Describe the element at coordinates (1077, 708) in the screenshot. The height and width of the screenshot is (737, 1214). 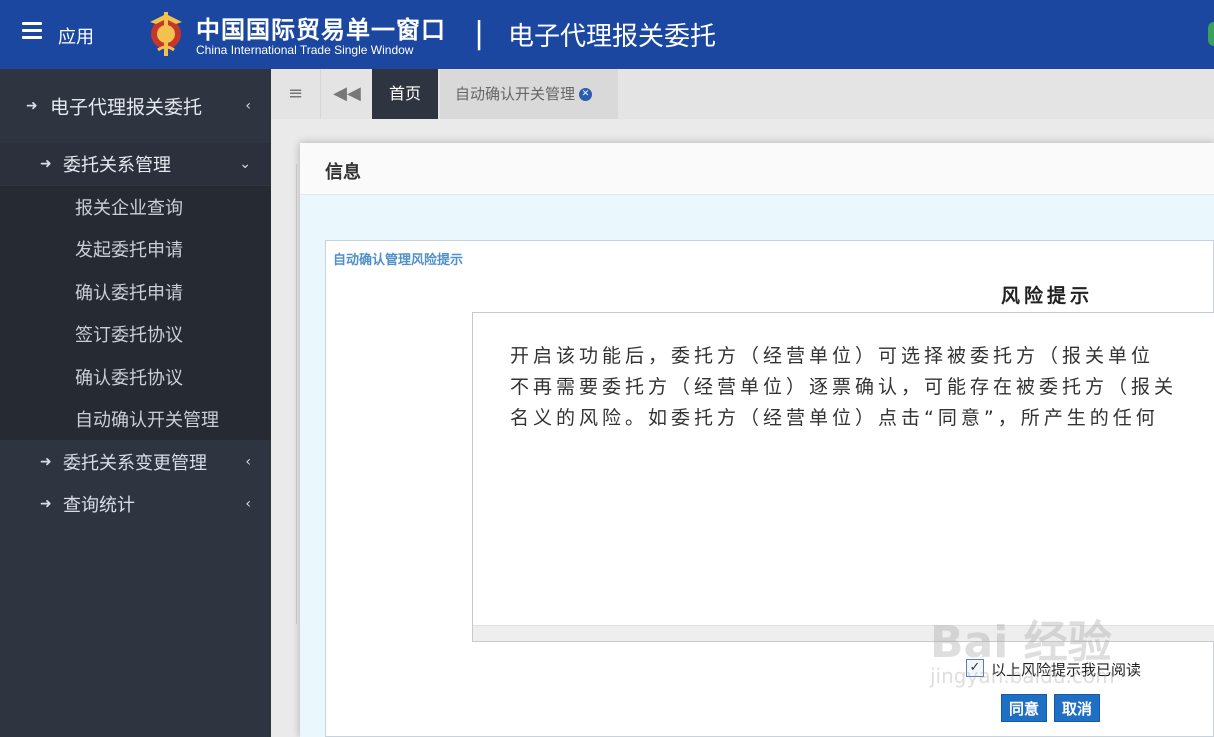
I see `cancel-button: 取消` at that location.